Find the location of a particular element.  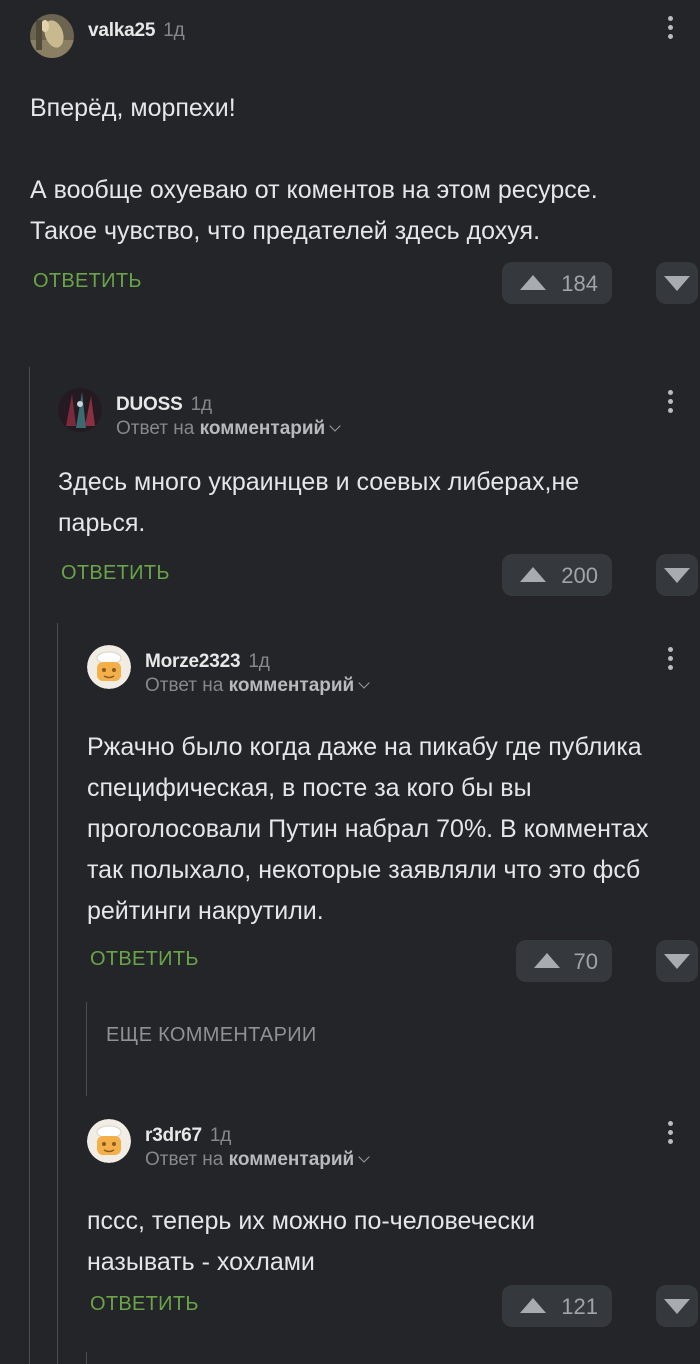

upvote-button: 184 is located at coordinates (557, 283).